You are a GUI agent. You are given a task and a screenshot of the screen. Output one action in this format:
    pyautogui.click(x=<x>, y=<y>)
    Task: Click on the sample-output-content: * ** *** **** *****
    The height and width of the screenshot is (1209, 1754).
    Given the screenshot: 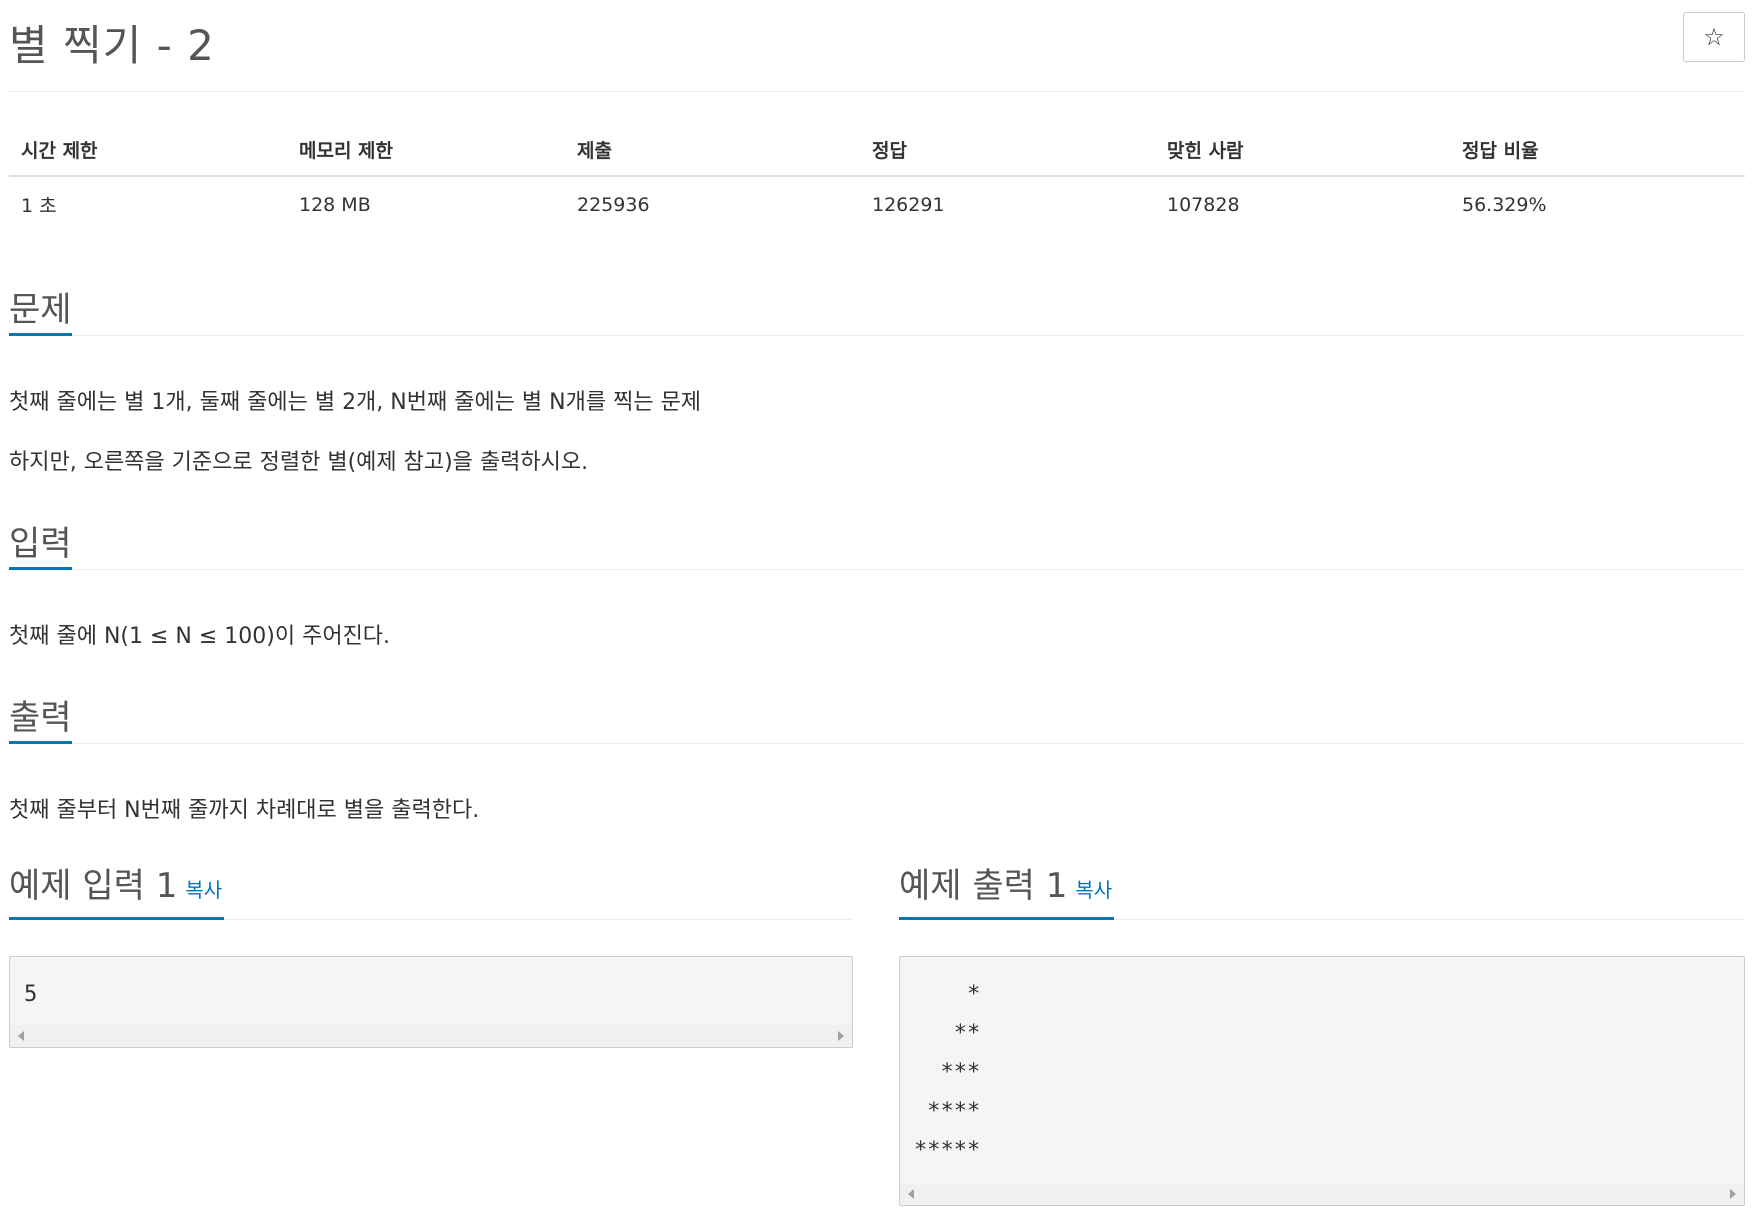 What is the action you would take?
    pyautogui.click(x=947, y=1072)
    